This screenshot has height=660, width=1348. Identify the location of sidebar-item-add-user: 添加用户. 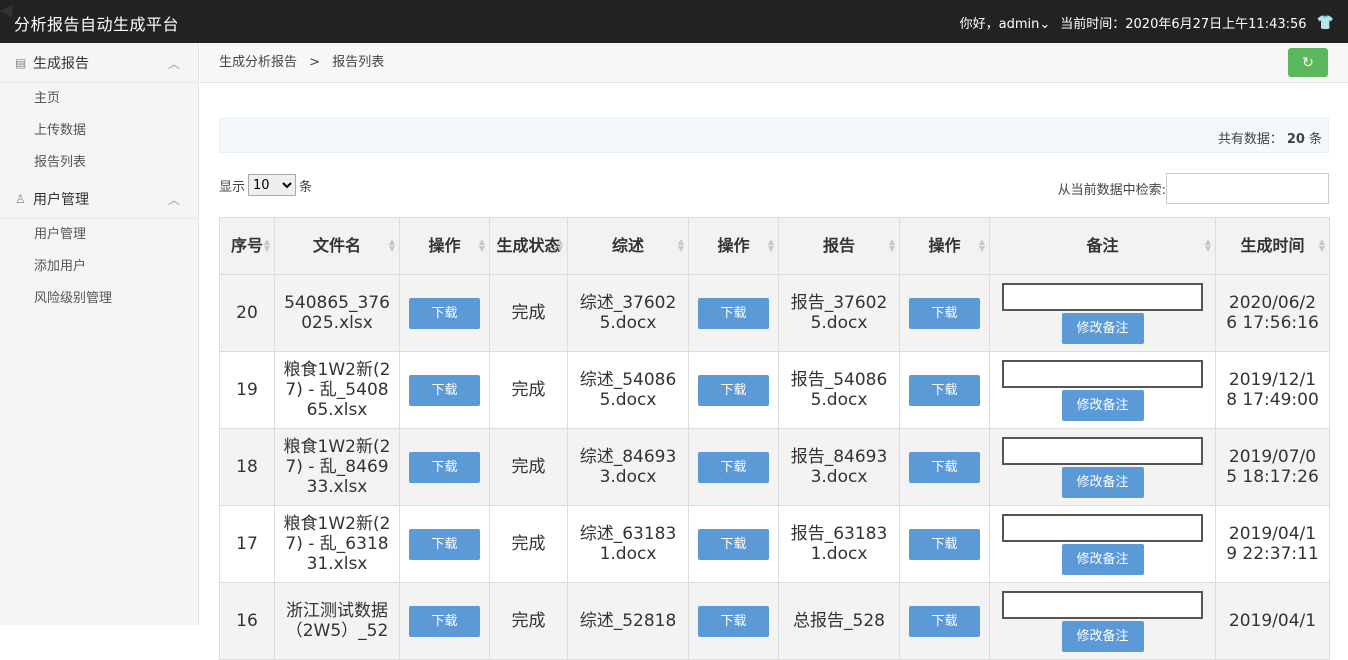
(99, 267).